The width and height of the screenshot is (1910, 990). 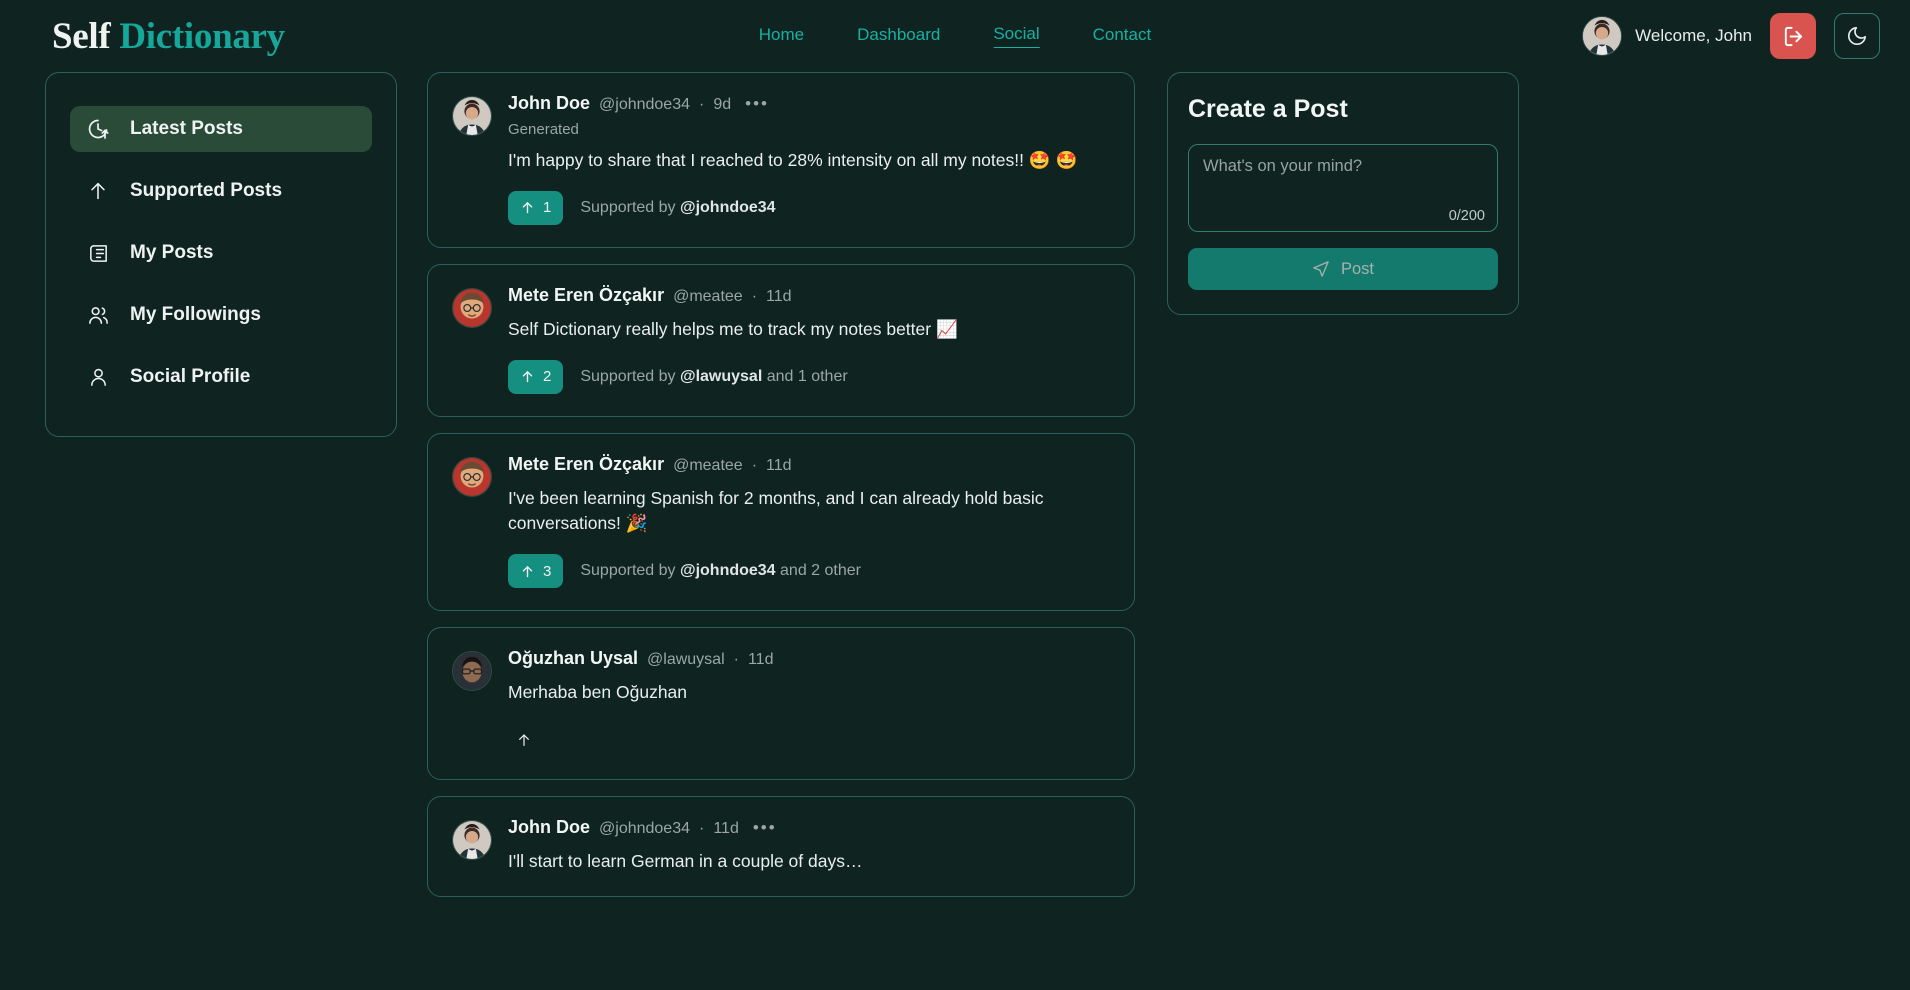 I want to click on supported-by-text: Supported by @johndoe34, so click(x=677, y=208).